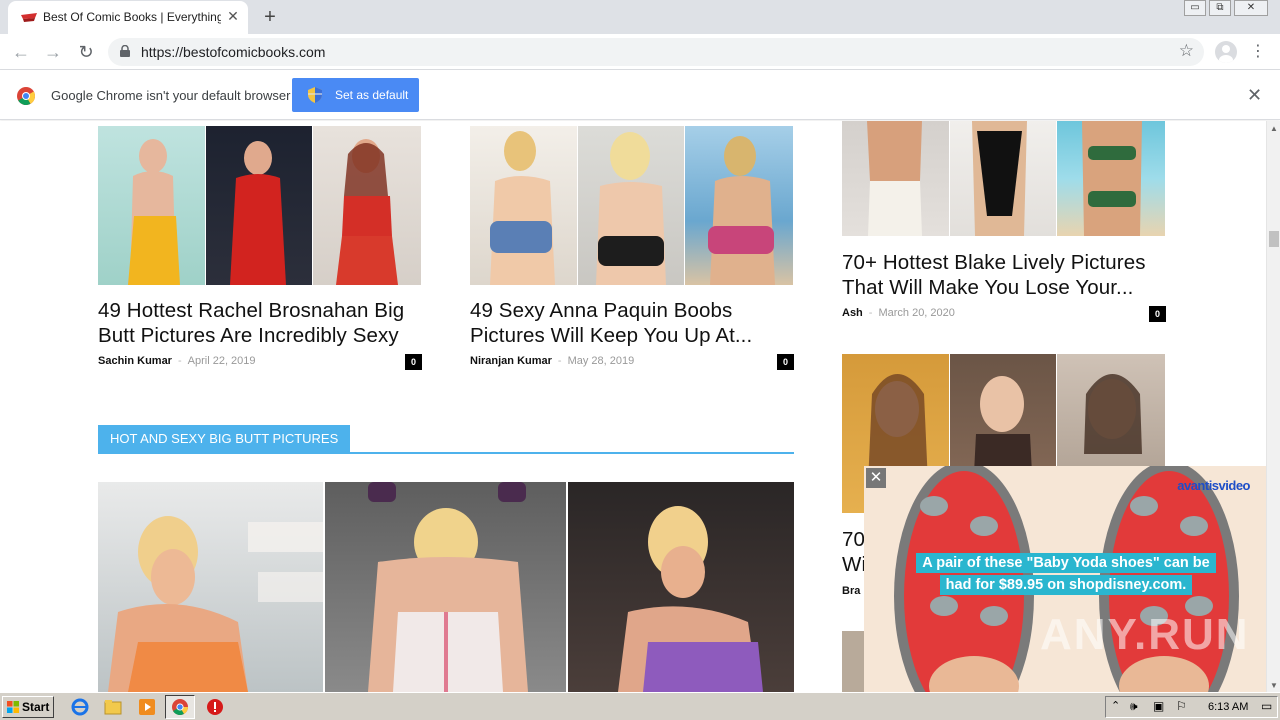 The image size is (1280, 720). What do you see at coordinates (876, 478) in the screenshot?
I see `ad-close-icon: ✕` at bounding box center [876, 478].